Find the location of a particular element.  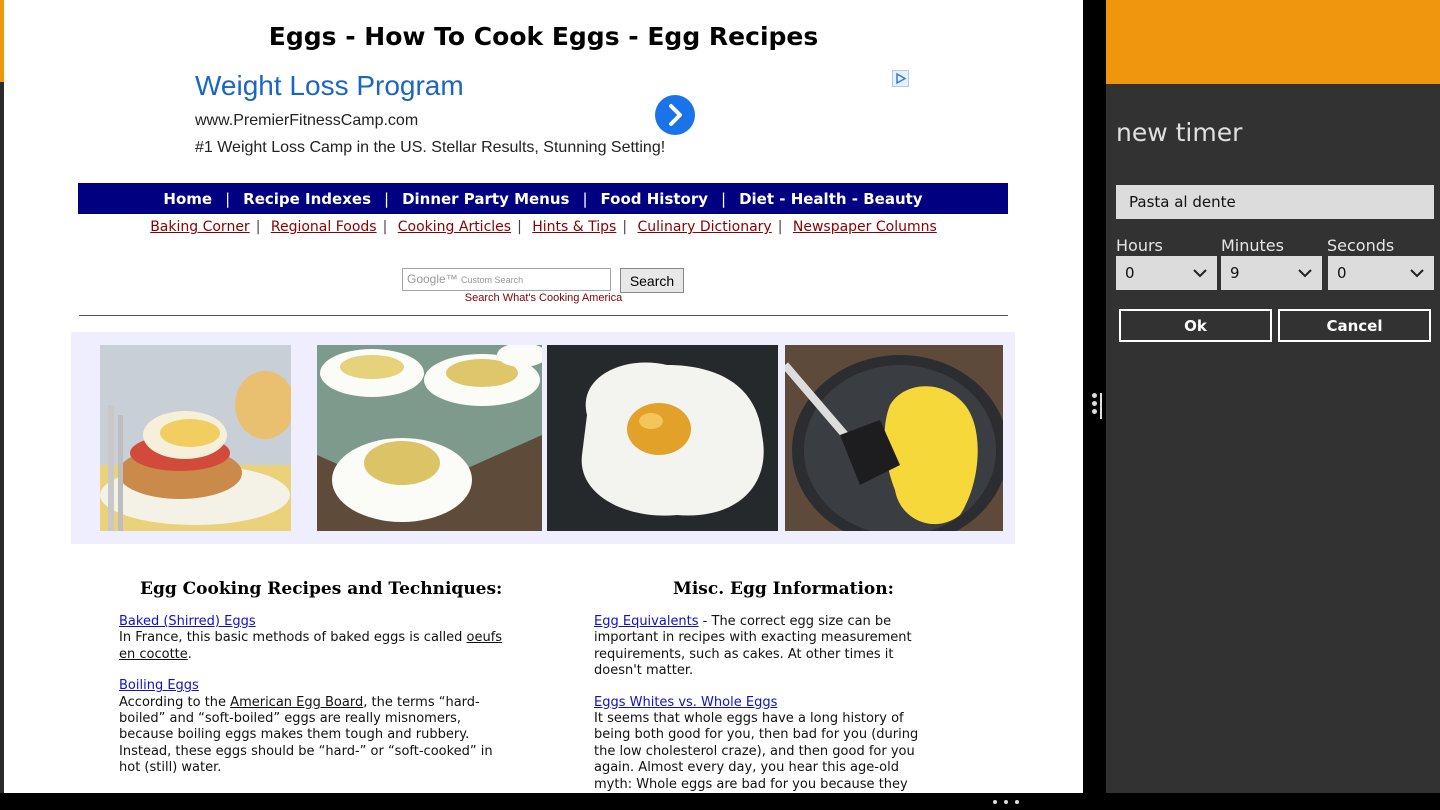

minutes-label: Minutes is located at coordinates (1252, 245).